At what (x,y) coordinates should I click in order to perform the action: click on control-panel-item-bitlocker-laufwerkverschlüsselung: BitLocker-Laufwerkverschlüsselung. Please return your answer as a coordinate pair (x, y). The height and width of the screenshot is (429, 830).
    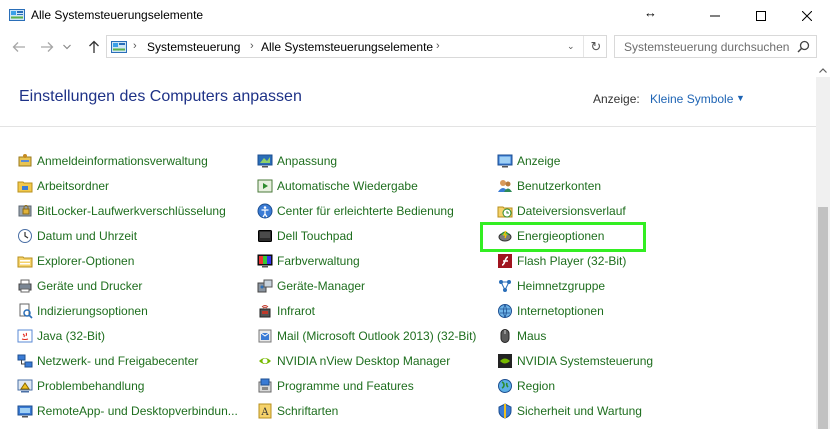
    Looking at the image, I should click on (121, 211).